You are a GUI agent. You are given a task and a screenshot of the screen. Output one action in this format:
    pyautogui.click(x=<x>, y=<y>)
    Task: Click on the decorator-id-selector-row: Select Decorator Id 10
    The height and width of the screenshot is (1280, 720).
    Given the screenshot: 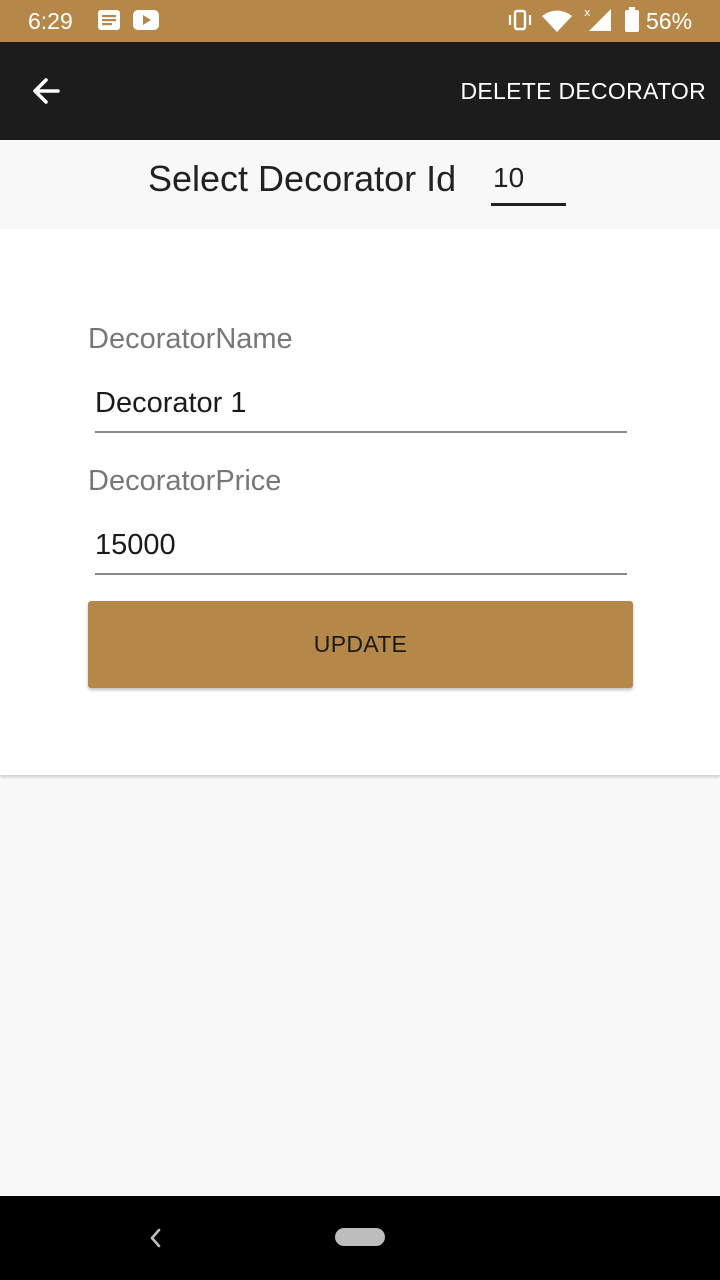 What is the action you would take?
    pyautogui.click(x=360, y=184)
    